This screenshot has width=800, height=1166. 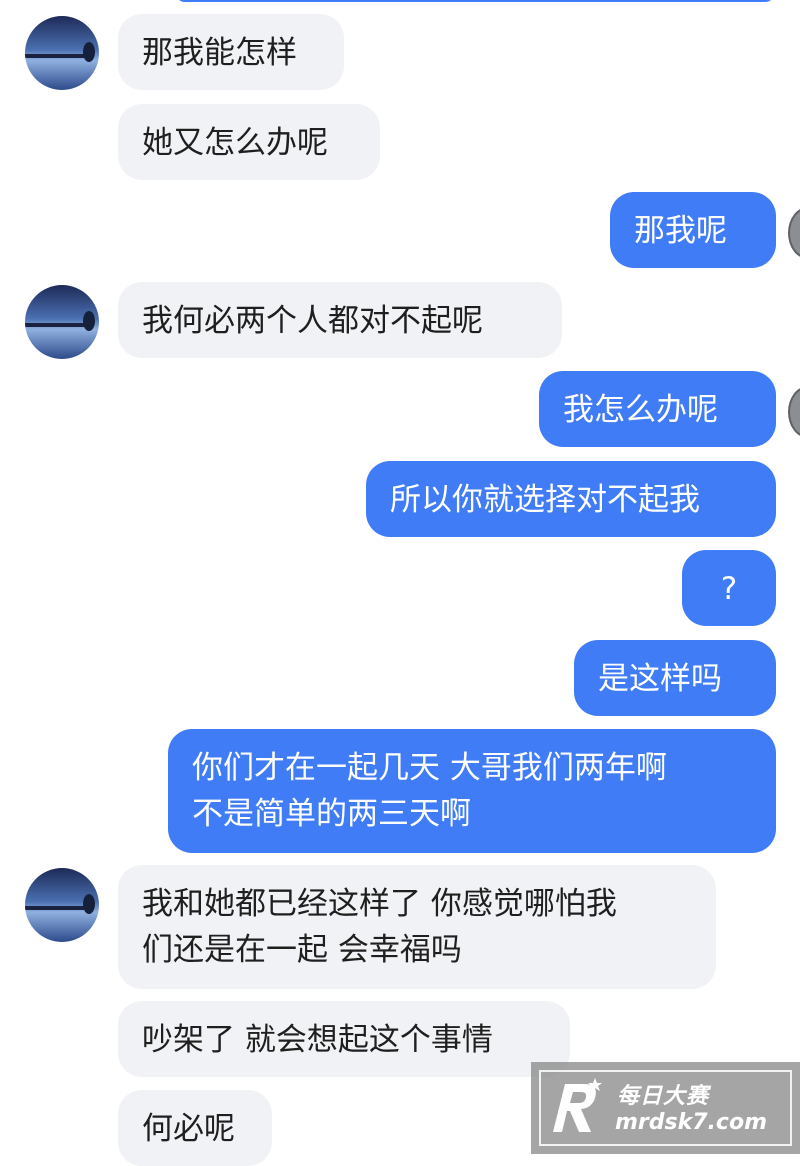 I want to click on message-bubble-outgoing: 我怎么办呢, so click(x=657, y=409).